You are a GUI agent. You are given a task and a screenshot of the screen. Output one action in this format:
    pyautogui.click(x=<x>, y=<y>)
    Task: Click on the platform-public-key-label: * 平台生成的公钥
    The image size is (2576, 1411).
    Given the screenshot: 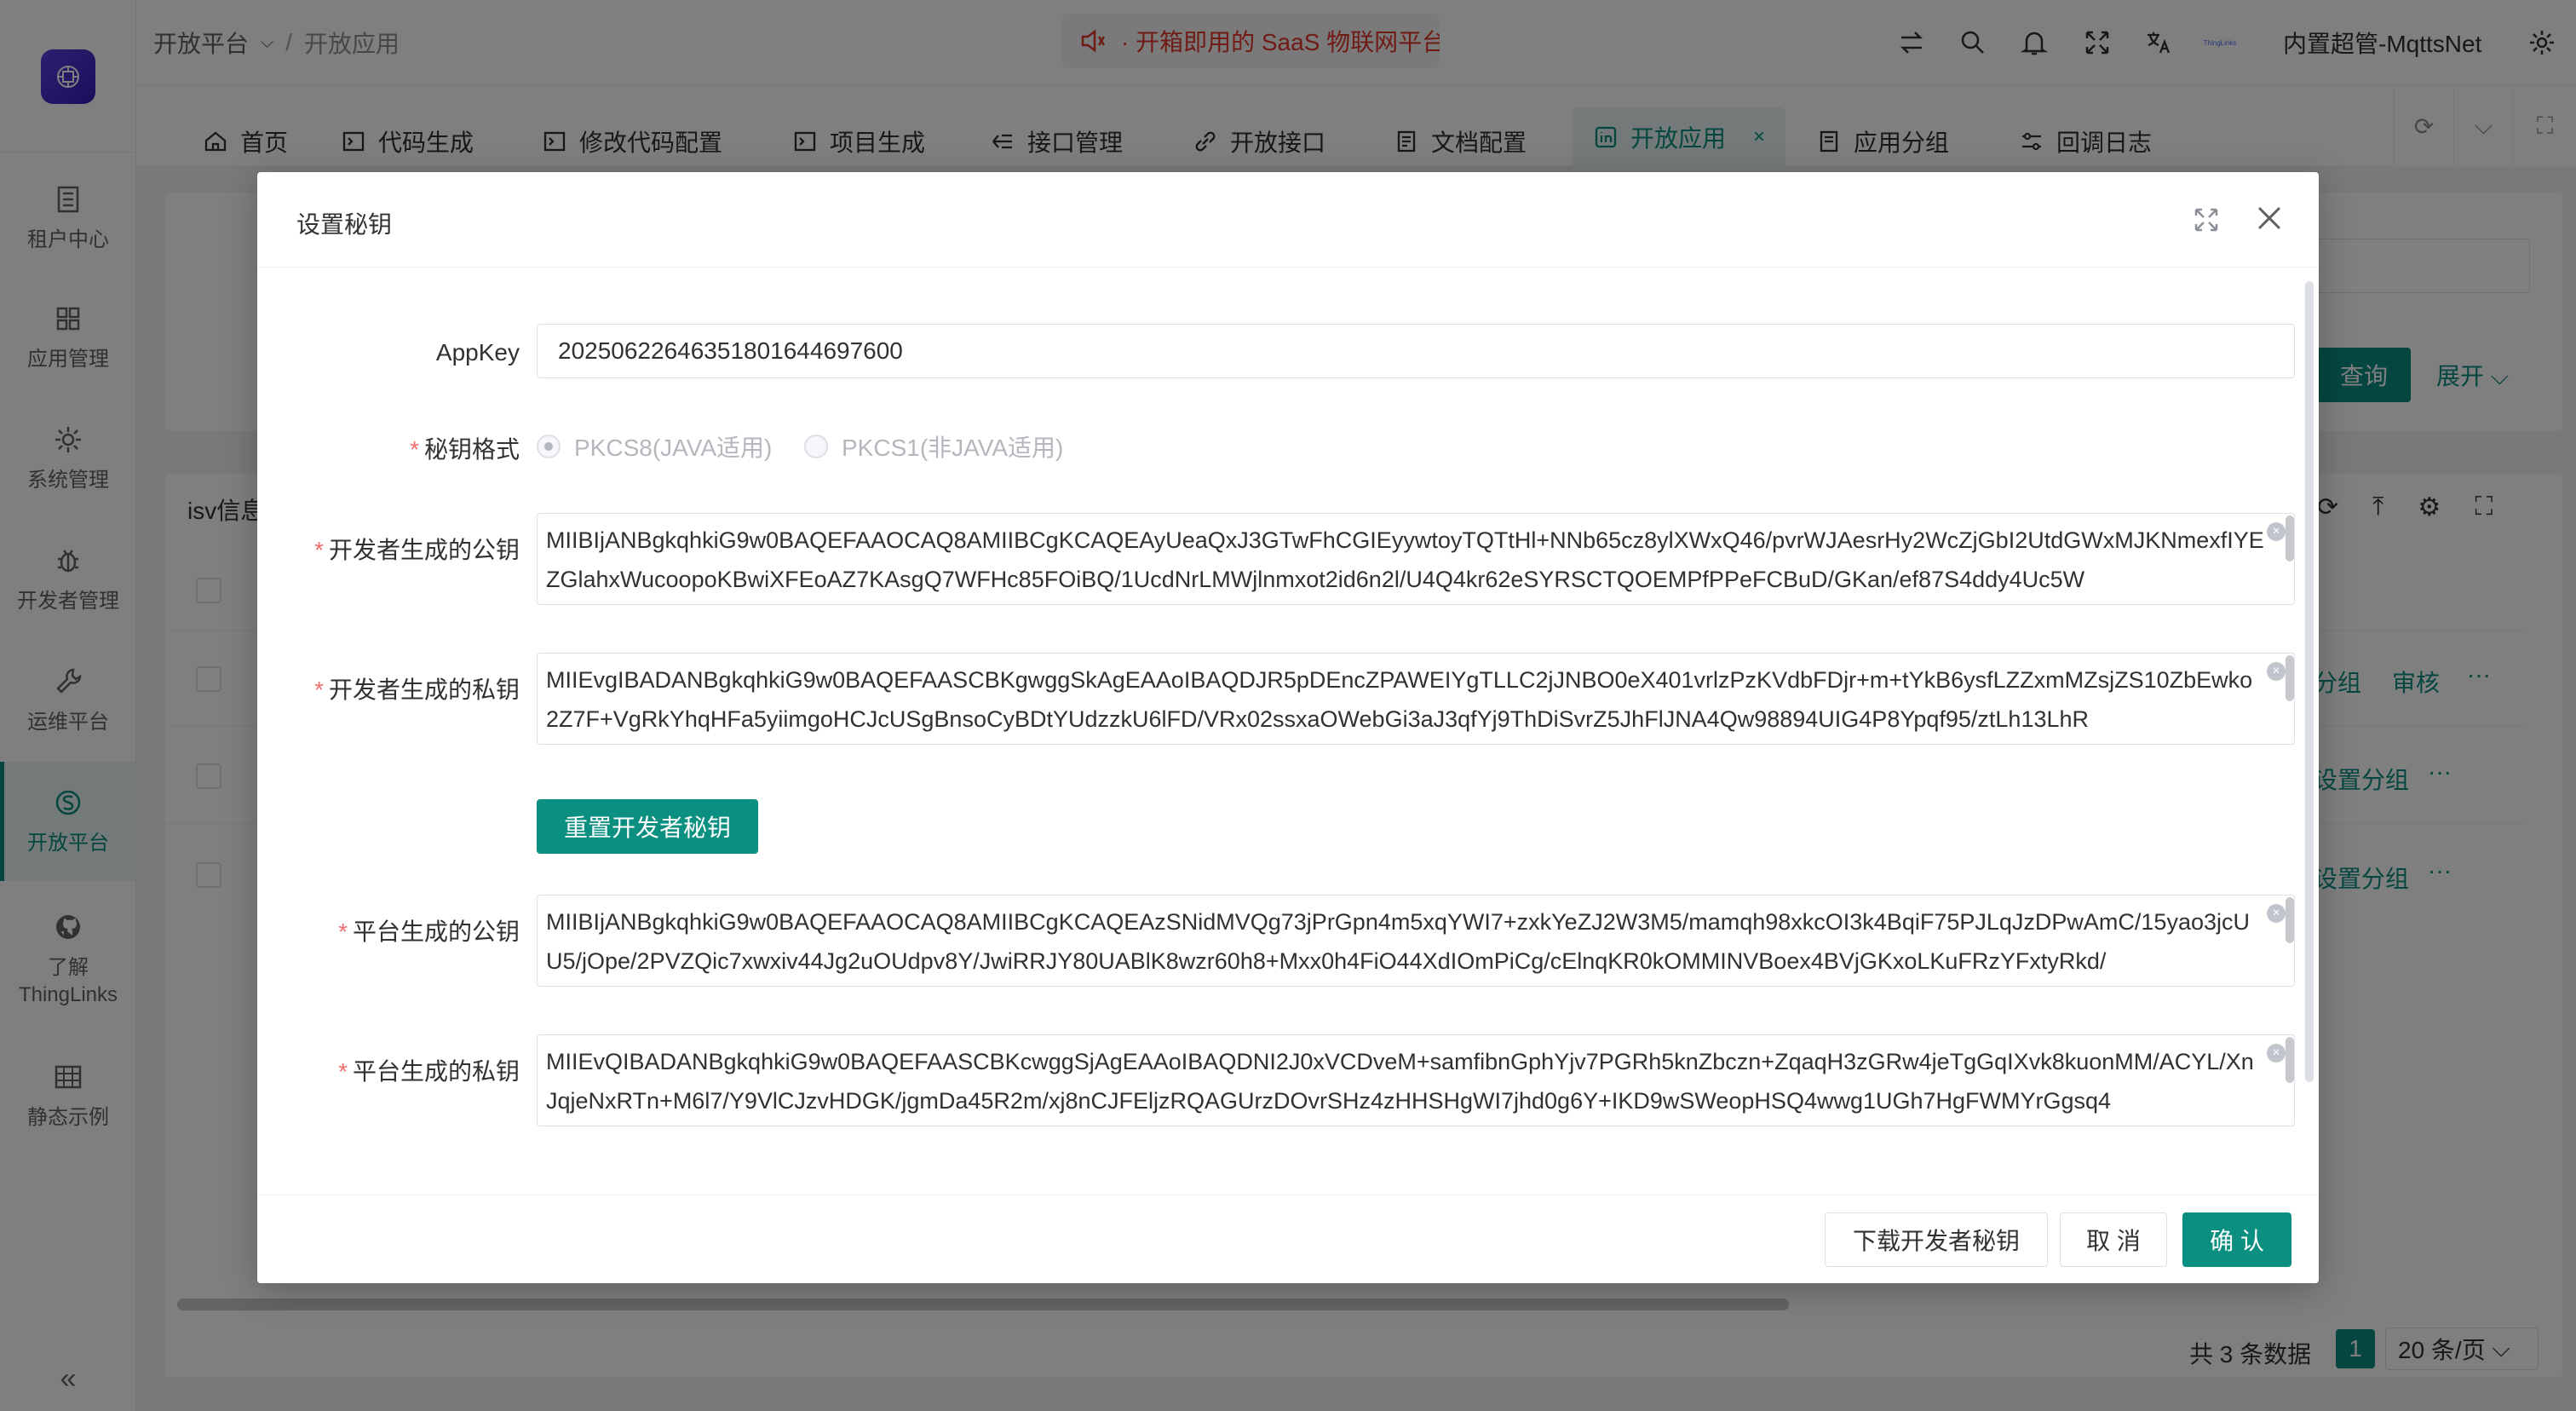 What is the action you would take?
    pyautogui.click(x=429, y=930)
    